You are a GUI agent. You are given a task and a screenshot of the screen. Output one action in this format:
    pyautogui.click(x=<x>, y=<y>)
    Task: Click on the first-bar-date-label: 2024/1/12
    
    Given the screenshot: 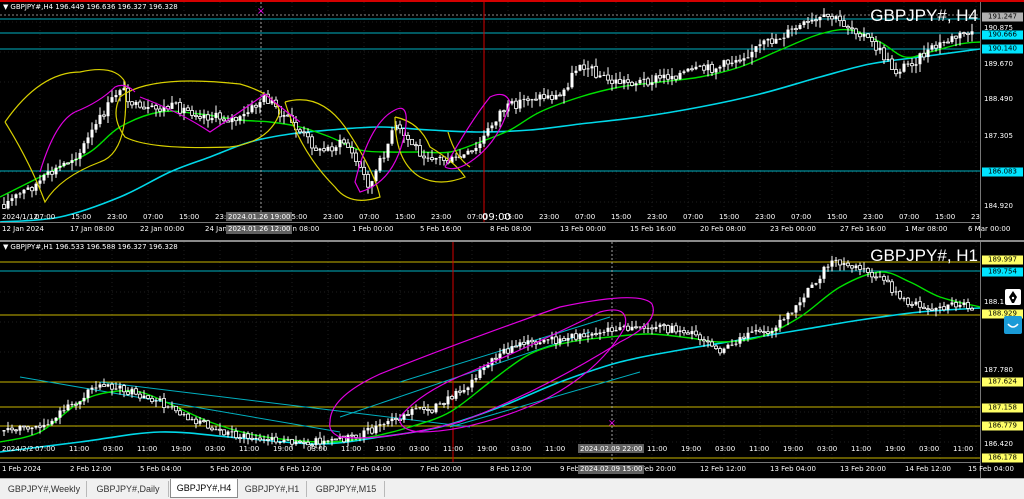 What is the action you would take?
    pyautogui.click(x=20, y=217)
    